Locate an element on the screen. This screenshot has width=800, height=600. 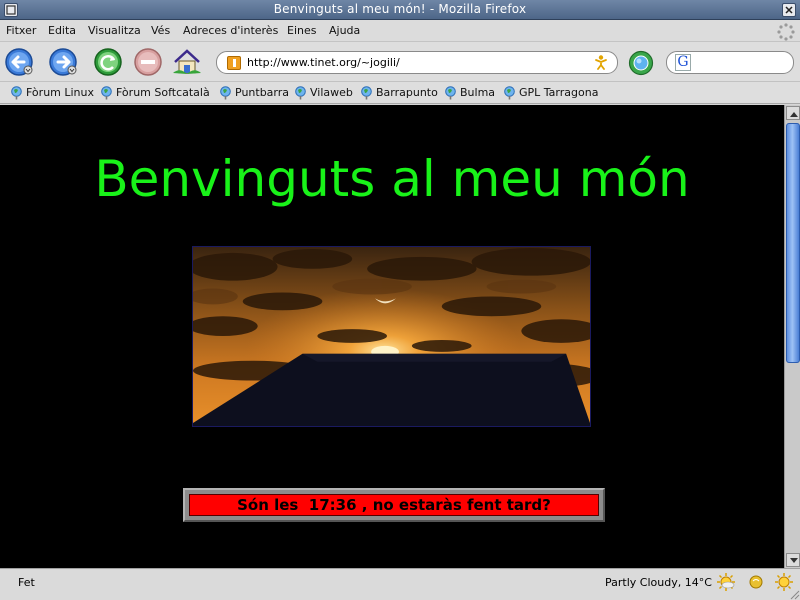
bookmark-item: Fòrum Linux is located at coordinates (52, 93).